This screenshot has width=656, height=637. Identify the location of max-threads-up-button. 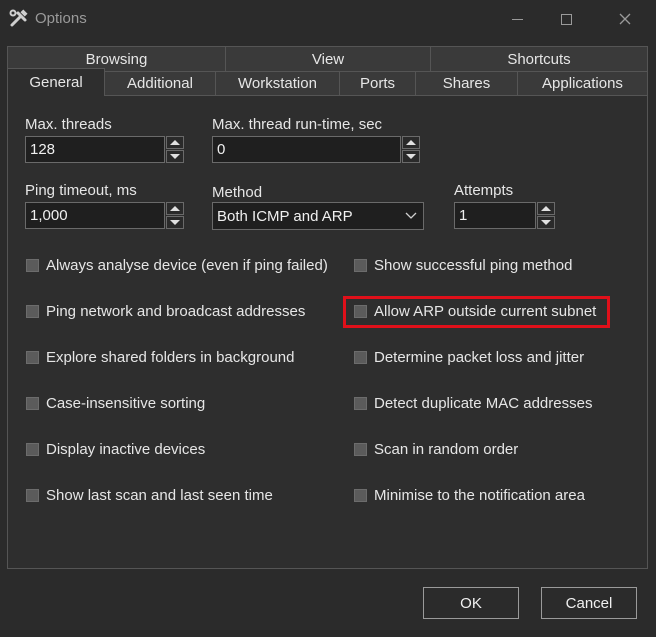
(175, 142).